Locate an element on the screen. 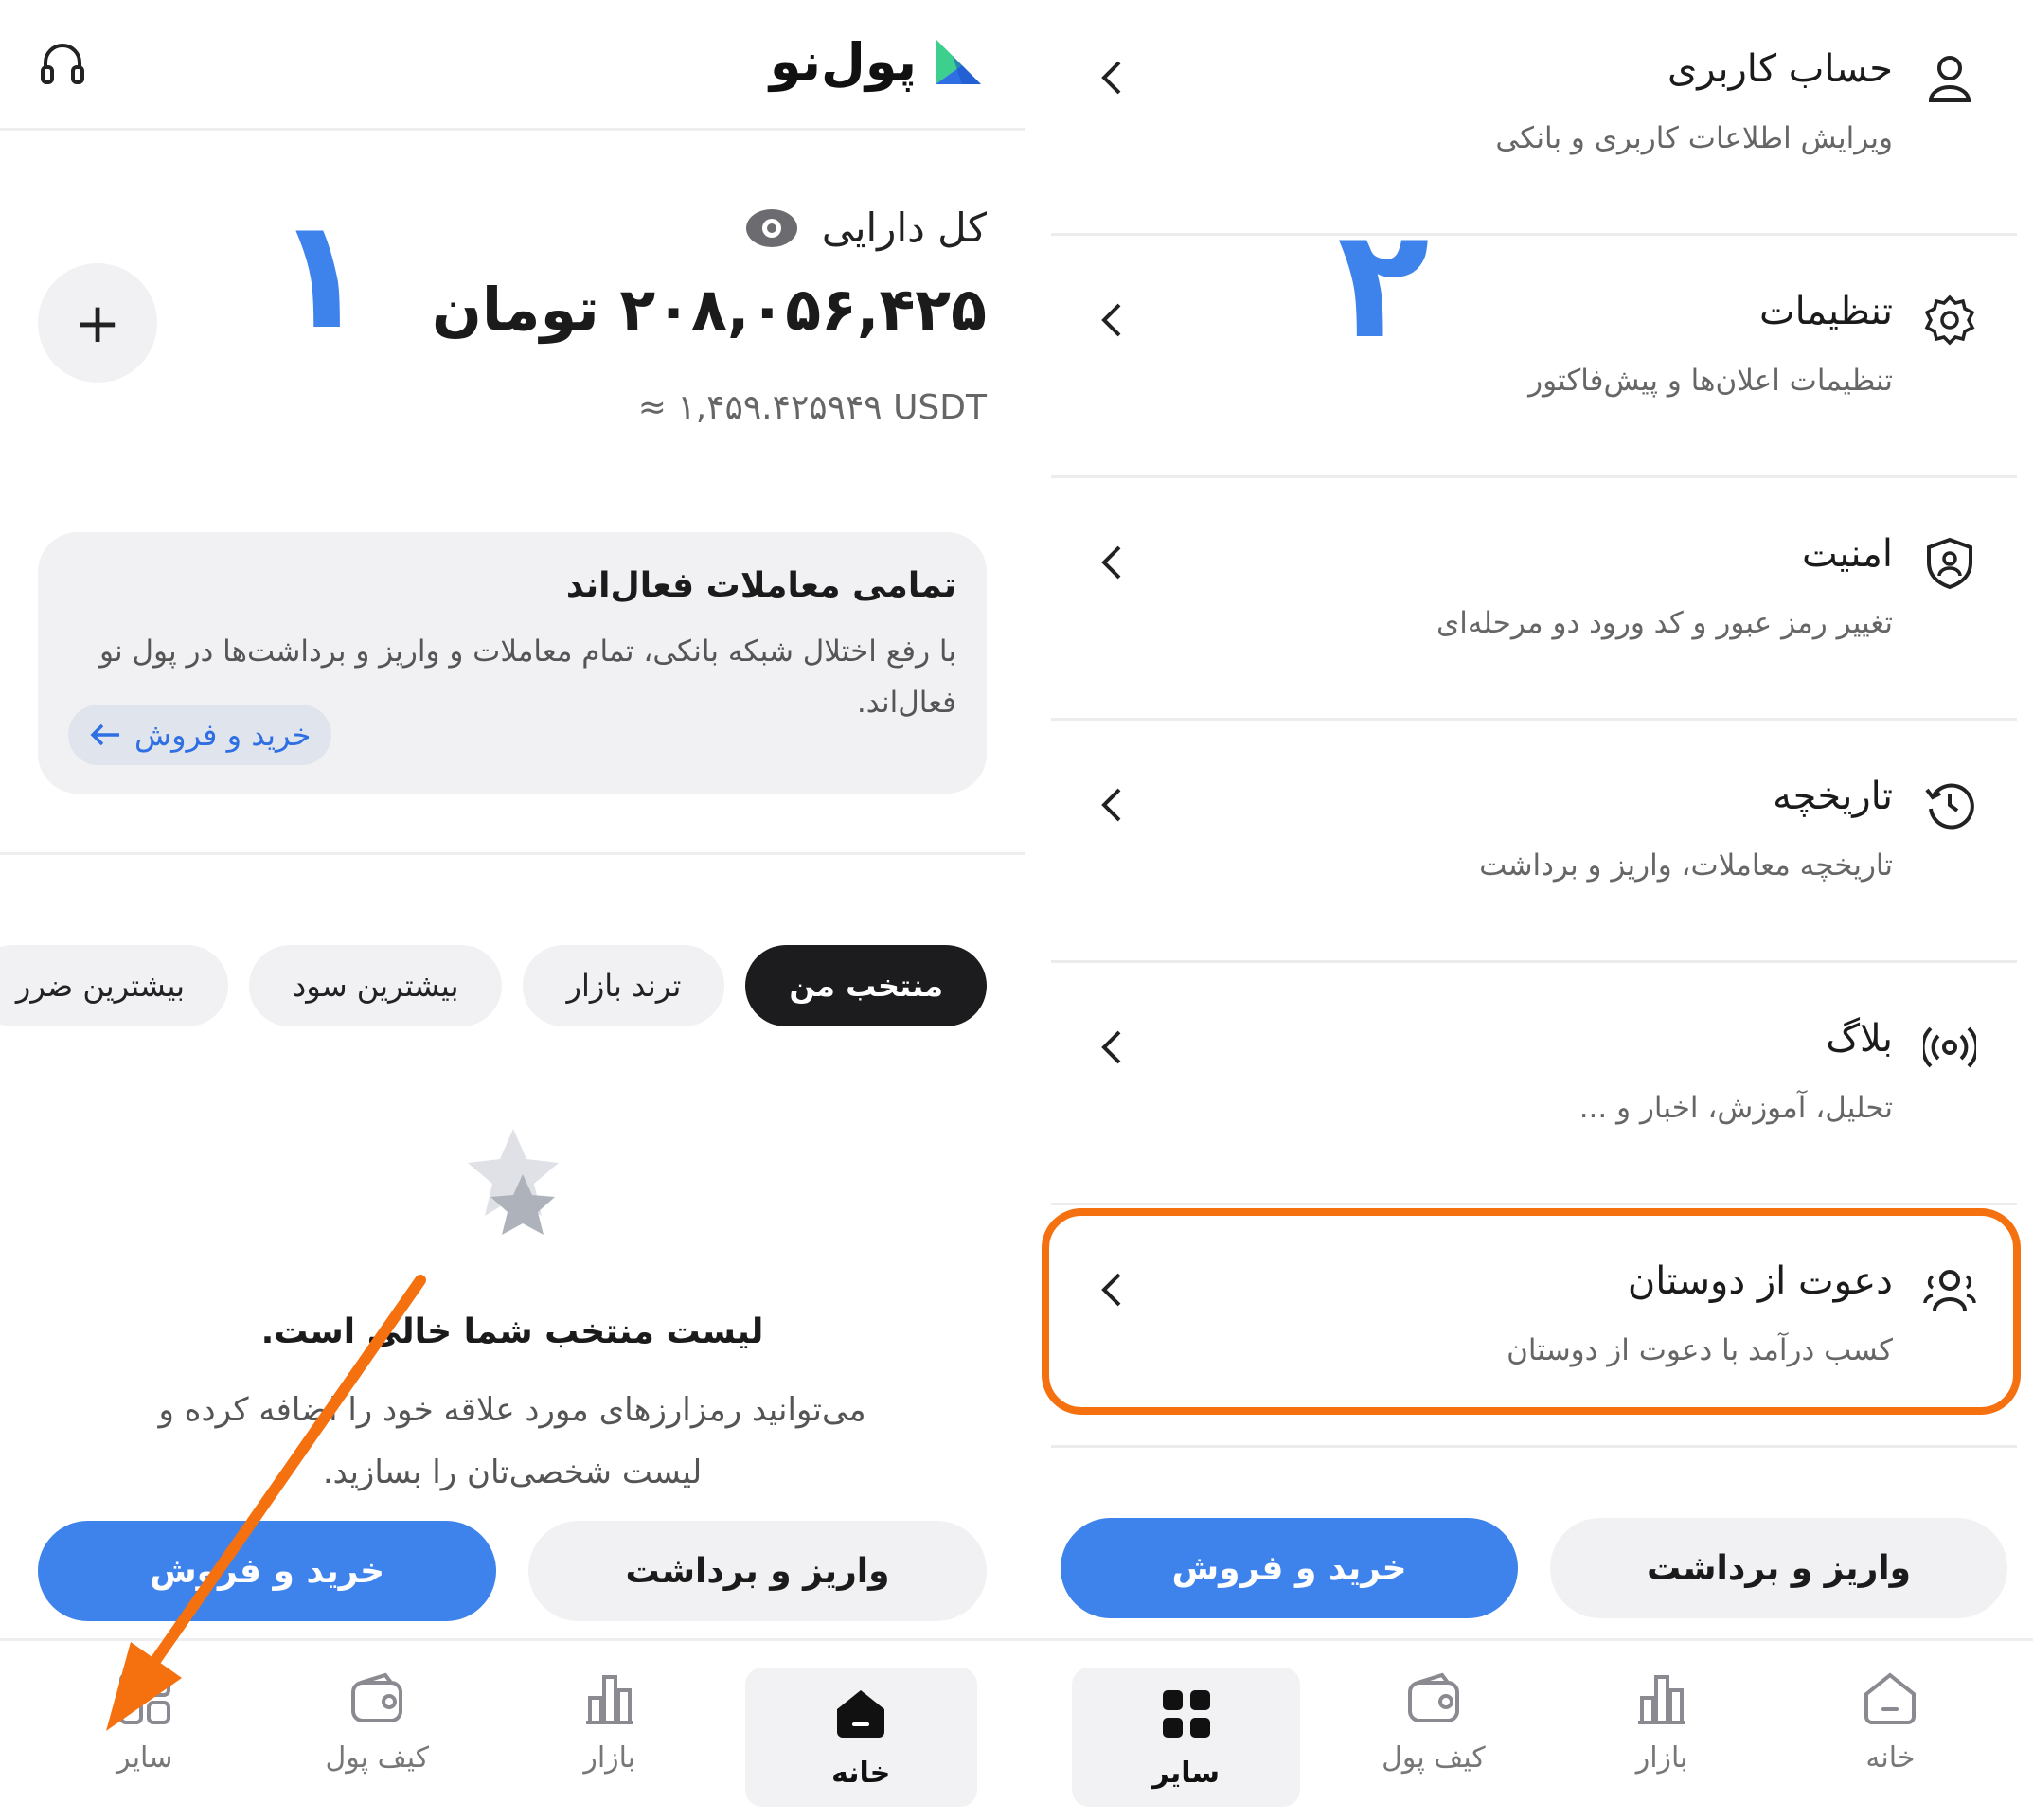  menu-sub-account: ویرایش اطلاعات کاربری و بانکی is located at coordinates (1694, 138).